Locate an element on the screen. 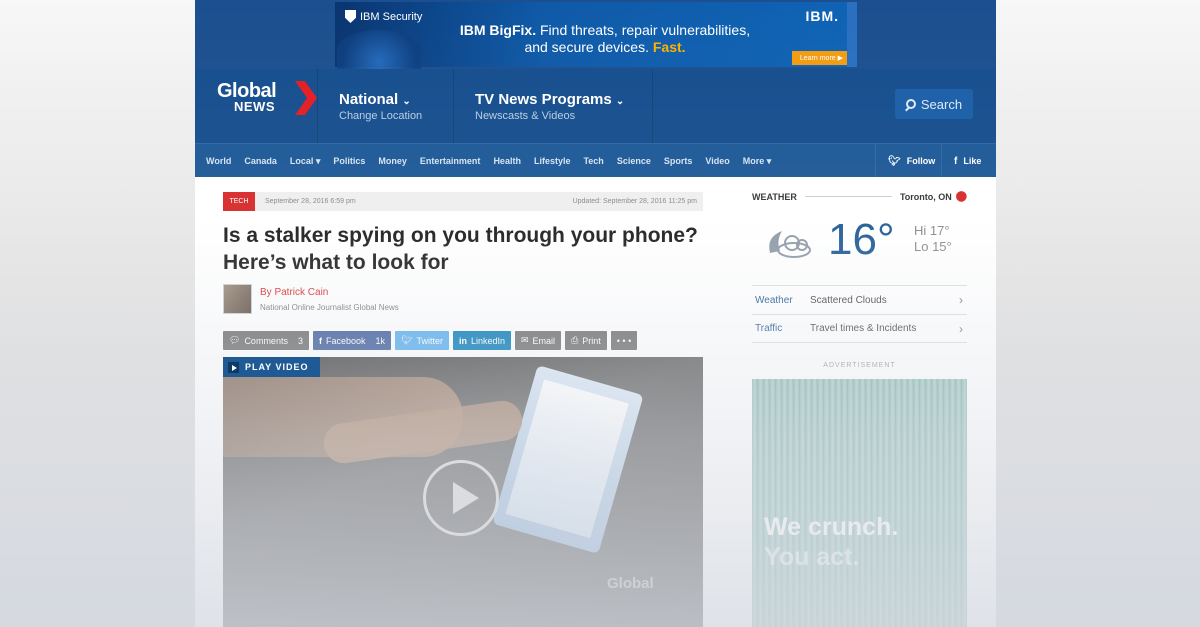  play-icon is located at coordinates (461, 498).